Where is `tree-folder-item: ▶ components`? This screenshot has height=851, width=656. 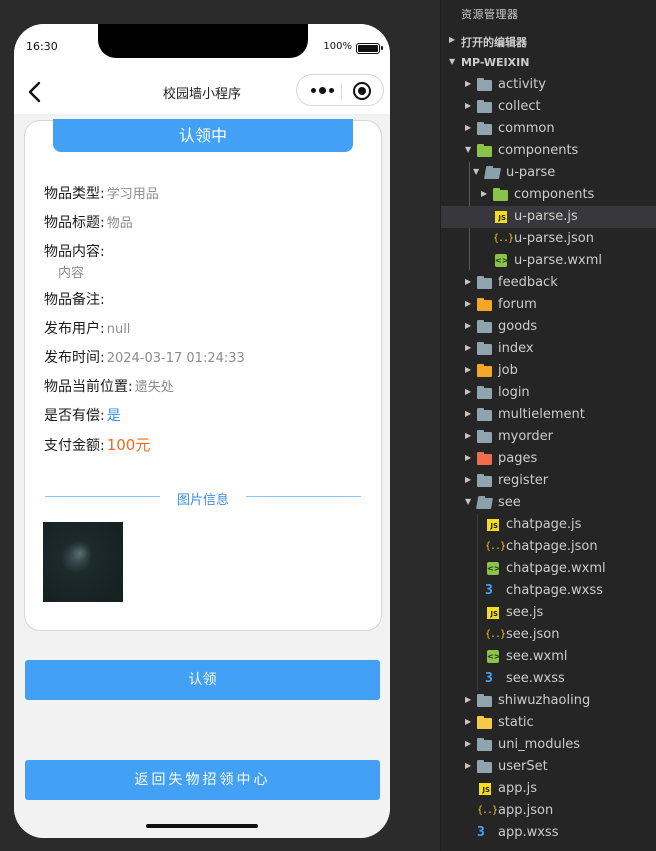
tree-folder-item: ▶ components is located at coordinates (548, 195).